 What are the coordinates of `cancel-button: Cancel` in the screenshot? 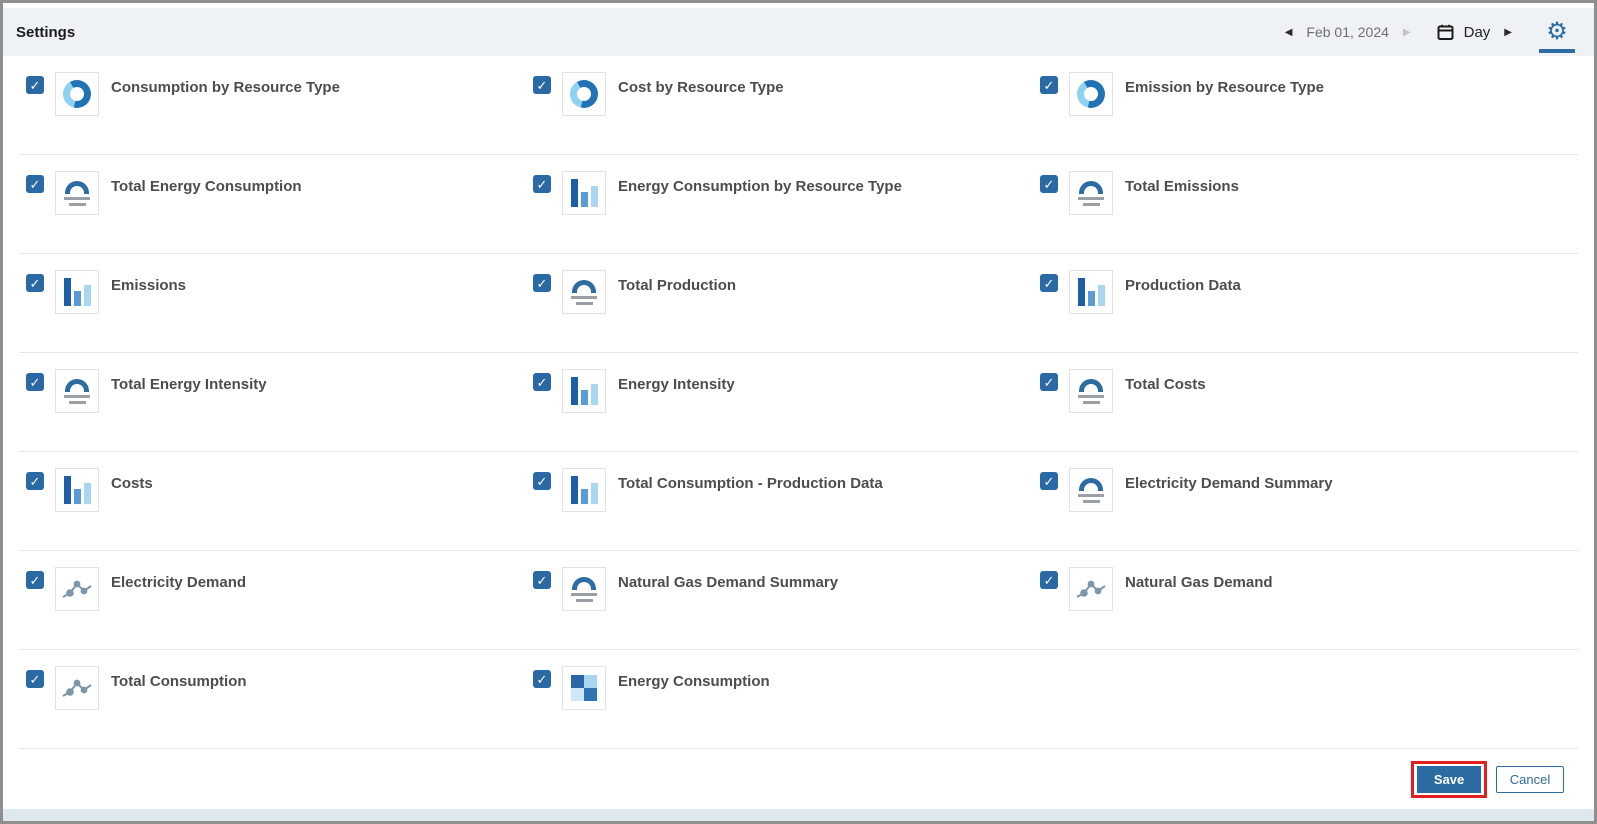 It's located at (1530, 779).